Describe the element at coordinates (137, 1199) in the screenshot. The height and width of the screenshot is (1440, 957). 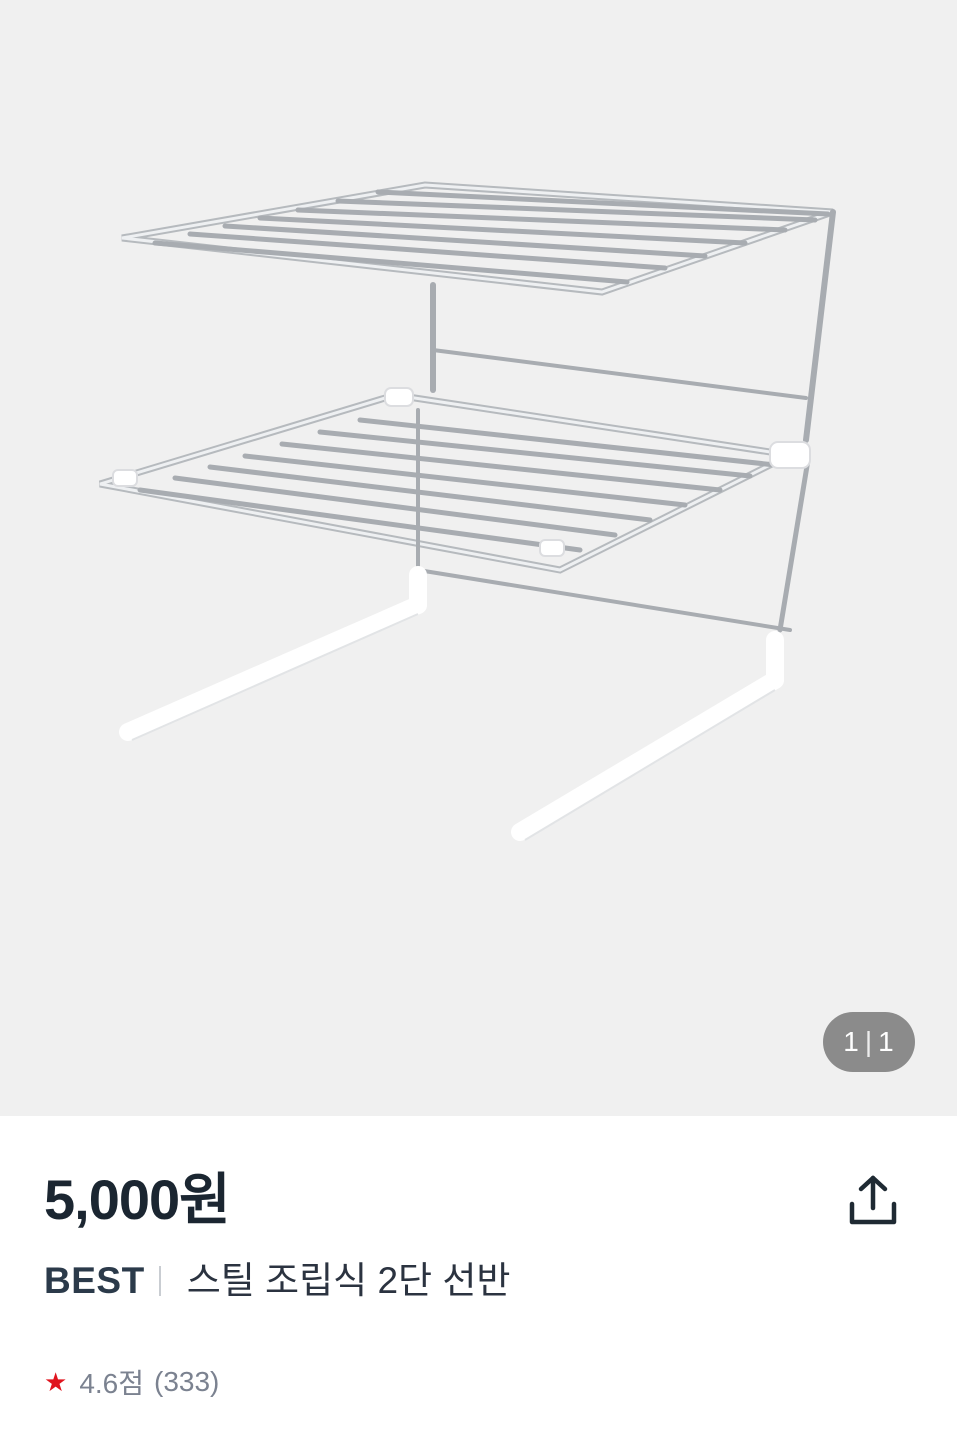
I see `product-price: 5,000원` at that location.